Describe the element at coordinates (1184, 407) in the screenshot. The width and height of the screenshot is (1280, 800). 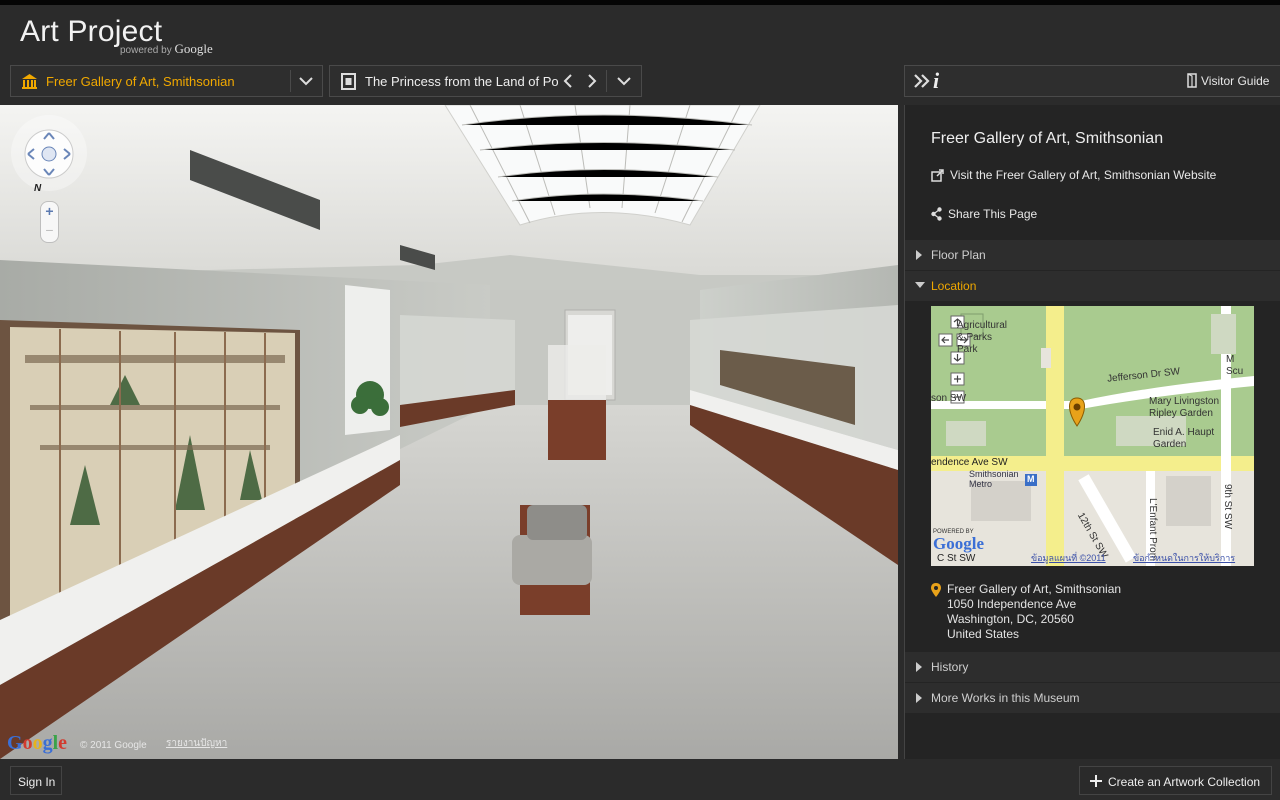
I see `map-label-ripley: Mary Livingston Ripley Garden` at that location.